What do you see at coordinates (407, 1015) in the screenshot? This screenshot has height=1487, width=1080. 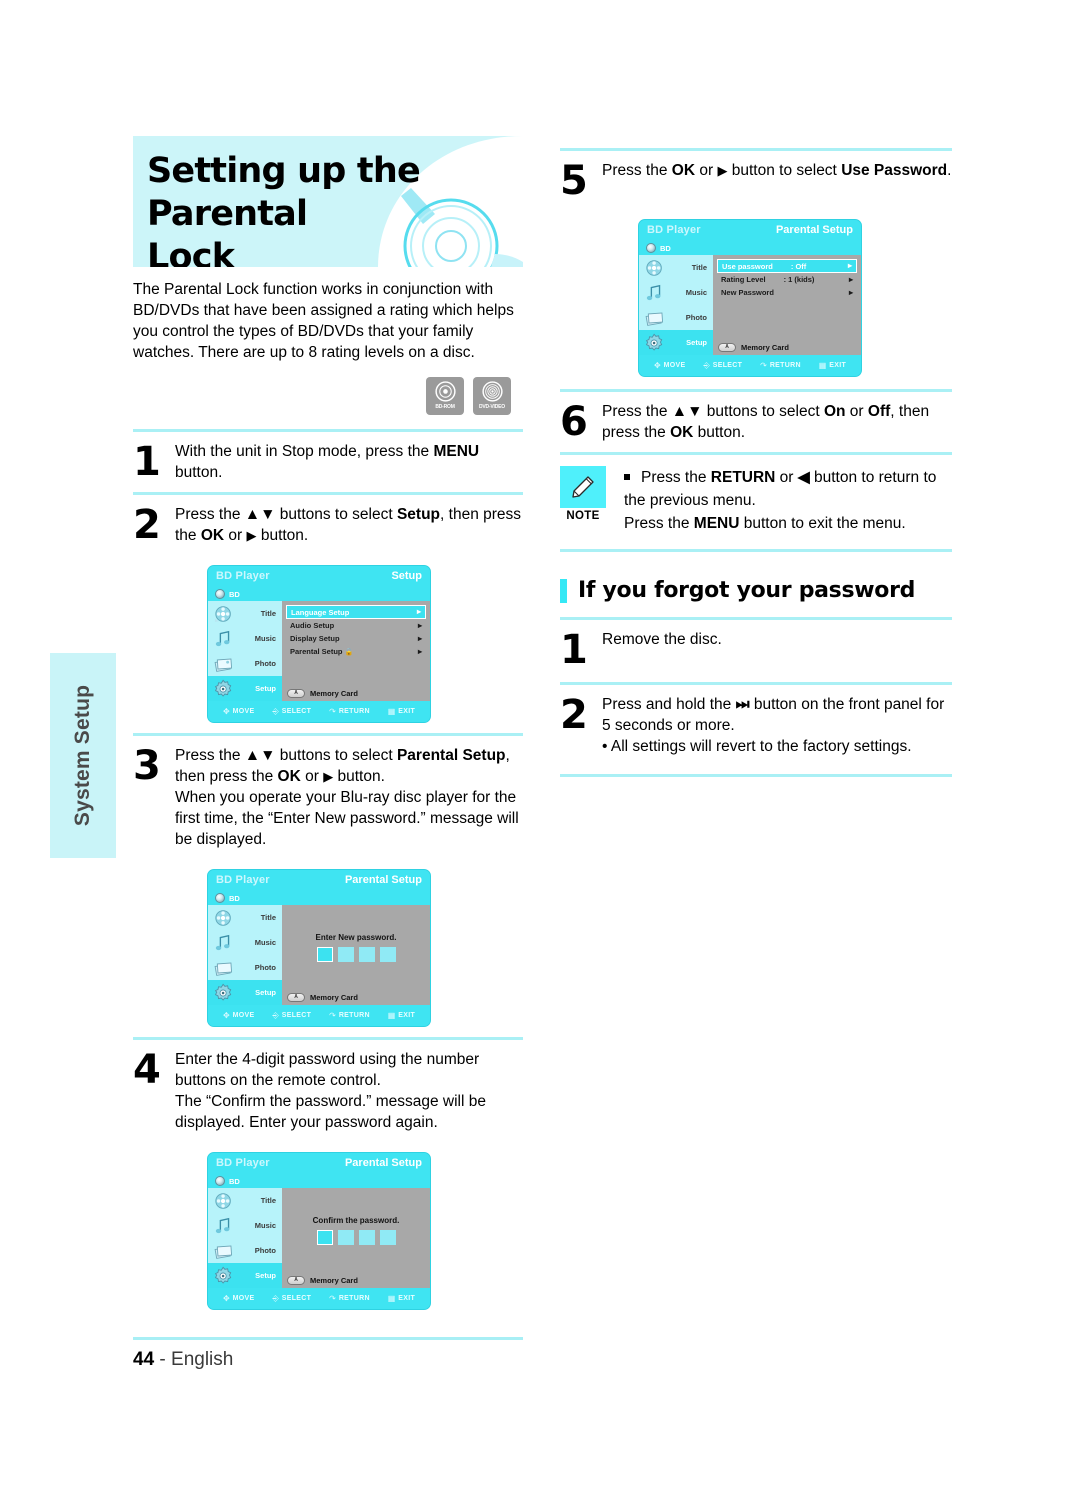 I see `osd-button-exit-label: EXIT` at bounding box center [407, 1015].